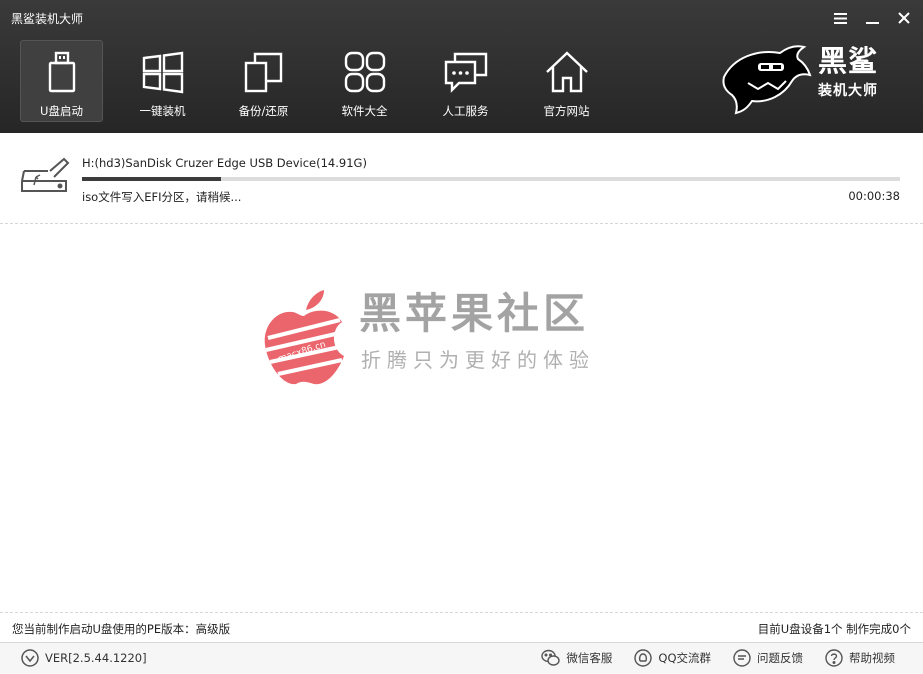  I want to click on info-bar: 您当前制作启动U盘使用的PE版本：高级版 目前U盘设备1个 制作完成0个, so click(461, 627).